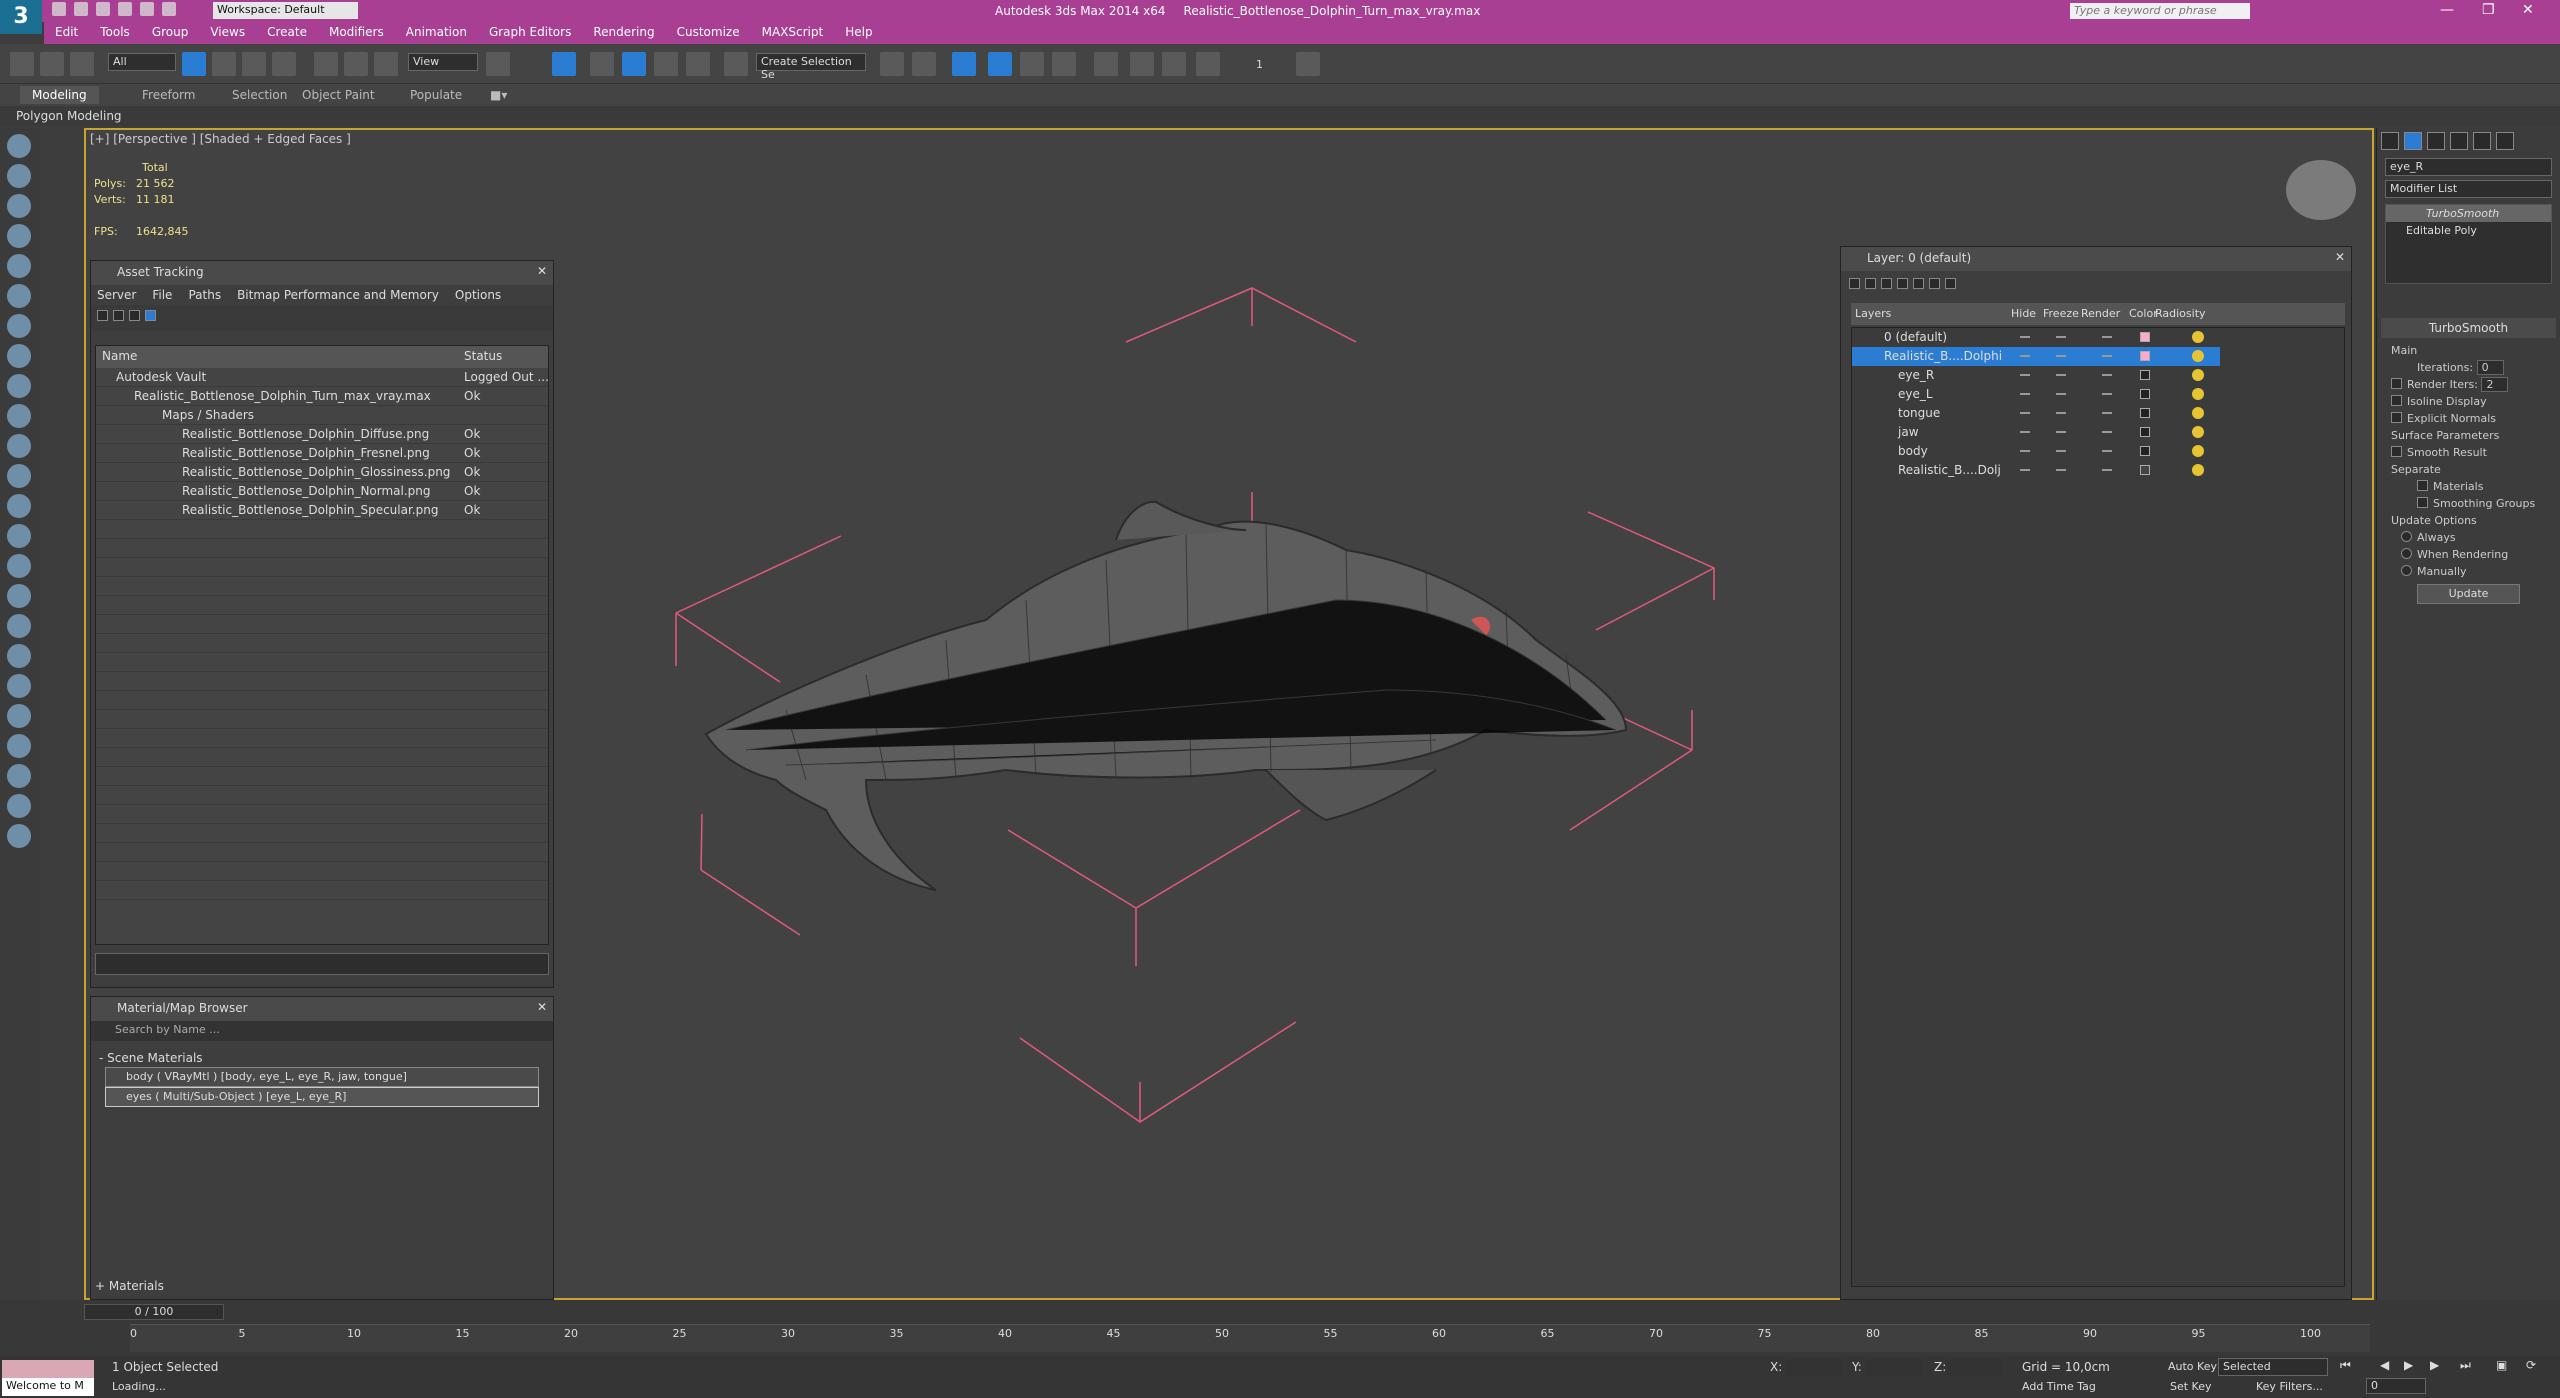  What do you see at coordinates (1106, 64) in the screenshot?
I see `material-editor-icon` at bounding box center [1106, 64].